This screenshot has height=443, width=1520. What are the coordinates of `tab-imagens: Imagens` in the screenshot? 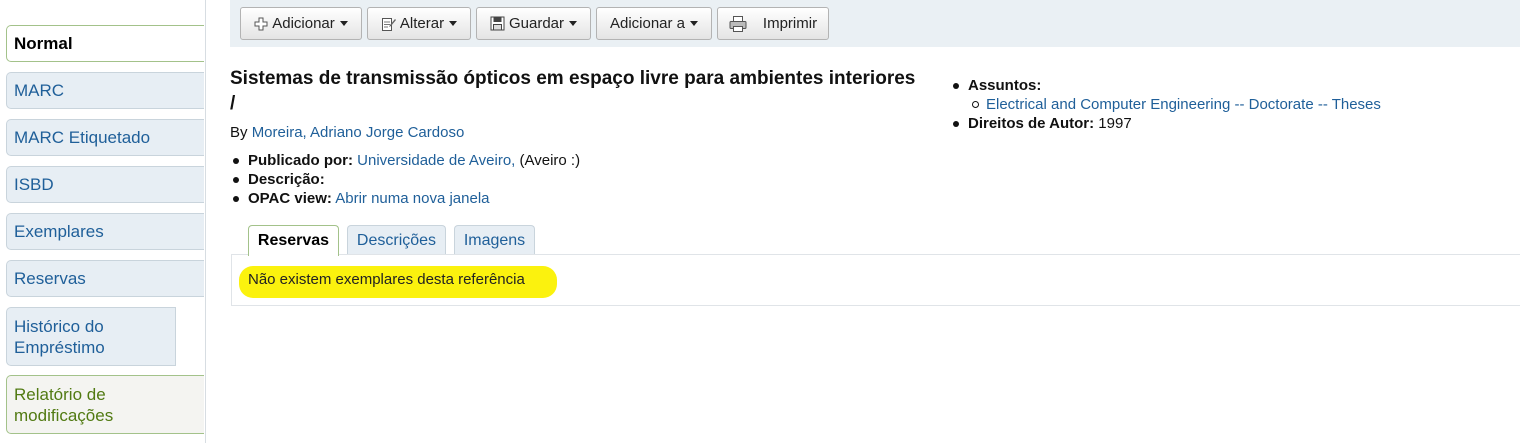 It's located at (494, 240).